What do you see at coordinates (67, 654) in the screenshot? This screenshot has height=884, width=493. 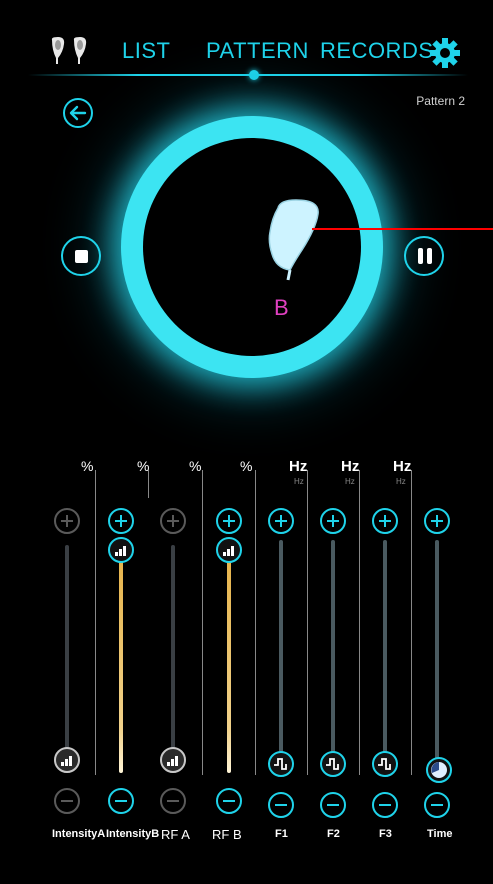 I see `intensity-a-track` at bounding box center [67, 654].